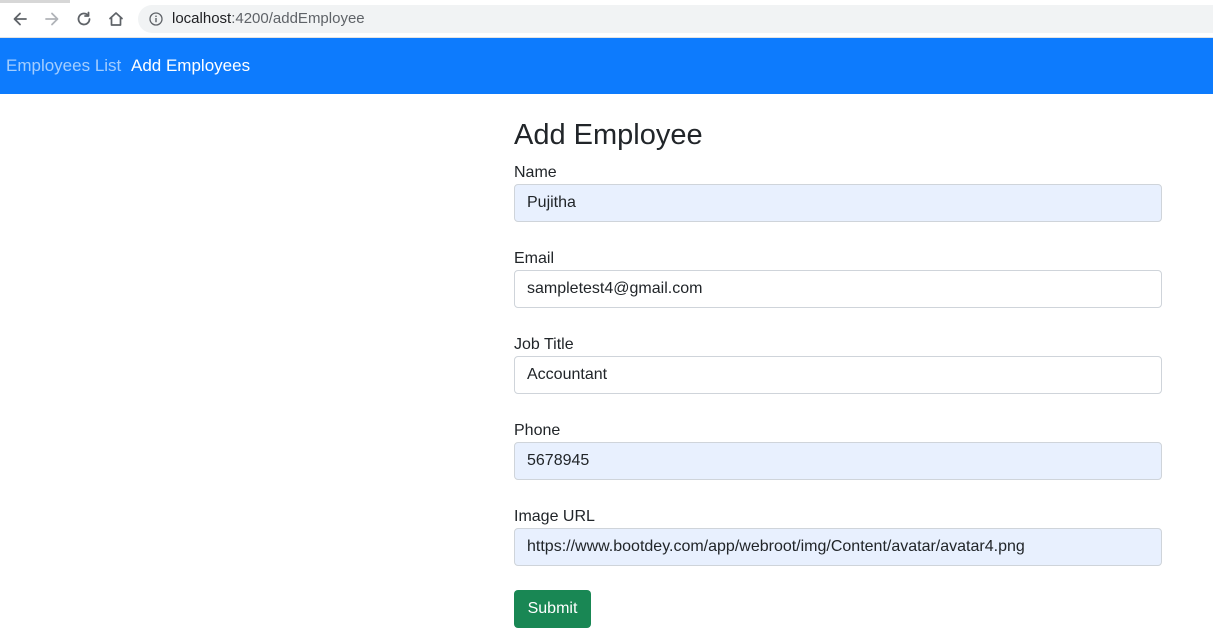 The width and height of the screenshot is (1213, 641). Describe the element at coordinates (202, 18) in the screenshot. I see `url-host: localhost` at that location.